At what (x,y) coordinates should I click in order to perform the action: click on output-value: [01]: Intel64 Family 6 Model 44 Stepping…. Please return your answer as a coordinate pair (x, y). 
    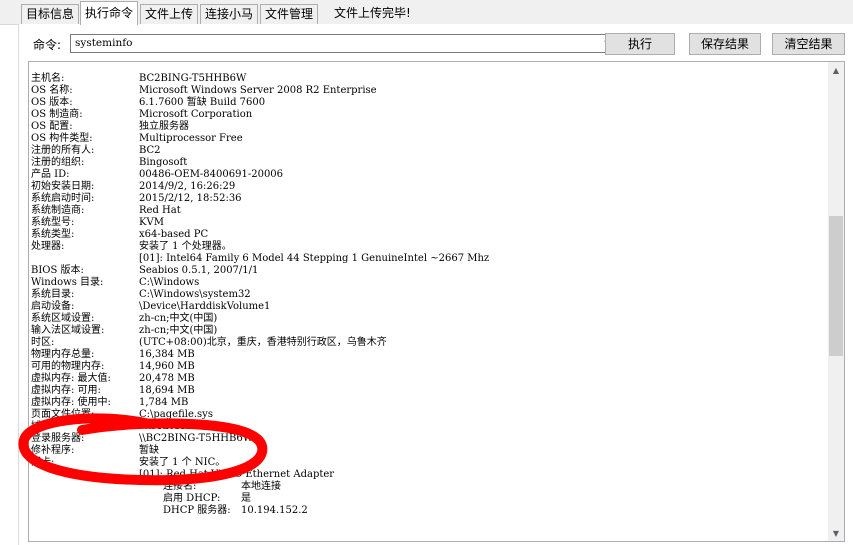
    Looking at the image, I should click on (314, 258).